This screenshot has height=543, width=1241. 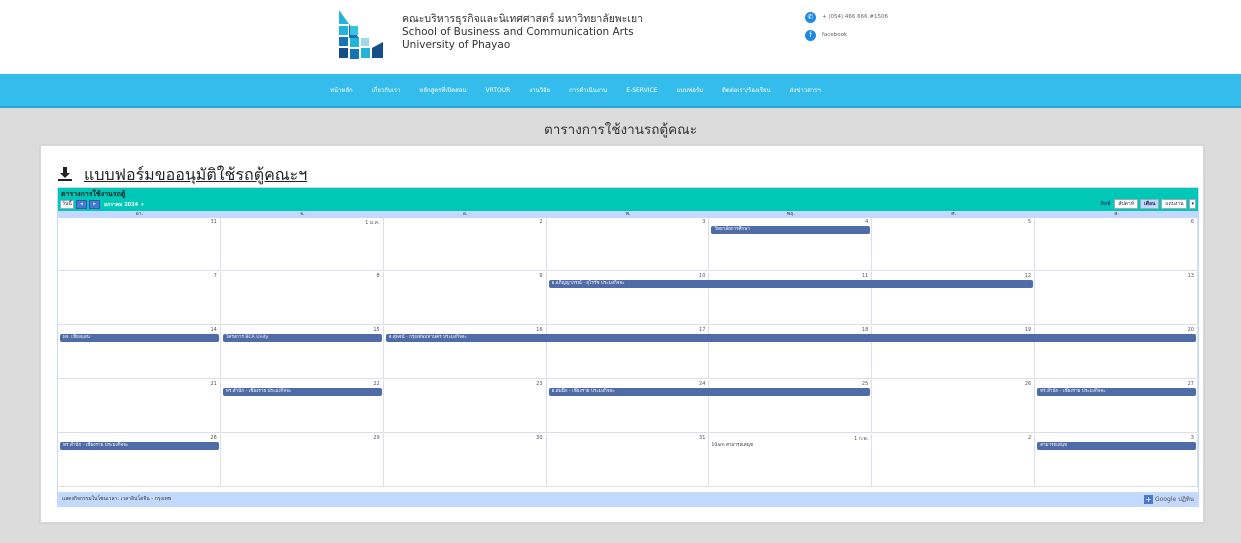 What do you see at coordinates (1116, 244) in the screenshot?
I see `calendar-day-cell: 6` at bounding box center [1116, 244].